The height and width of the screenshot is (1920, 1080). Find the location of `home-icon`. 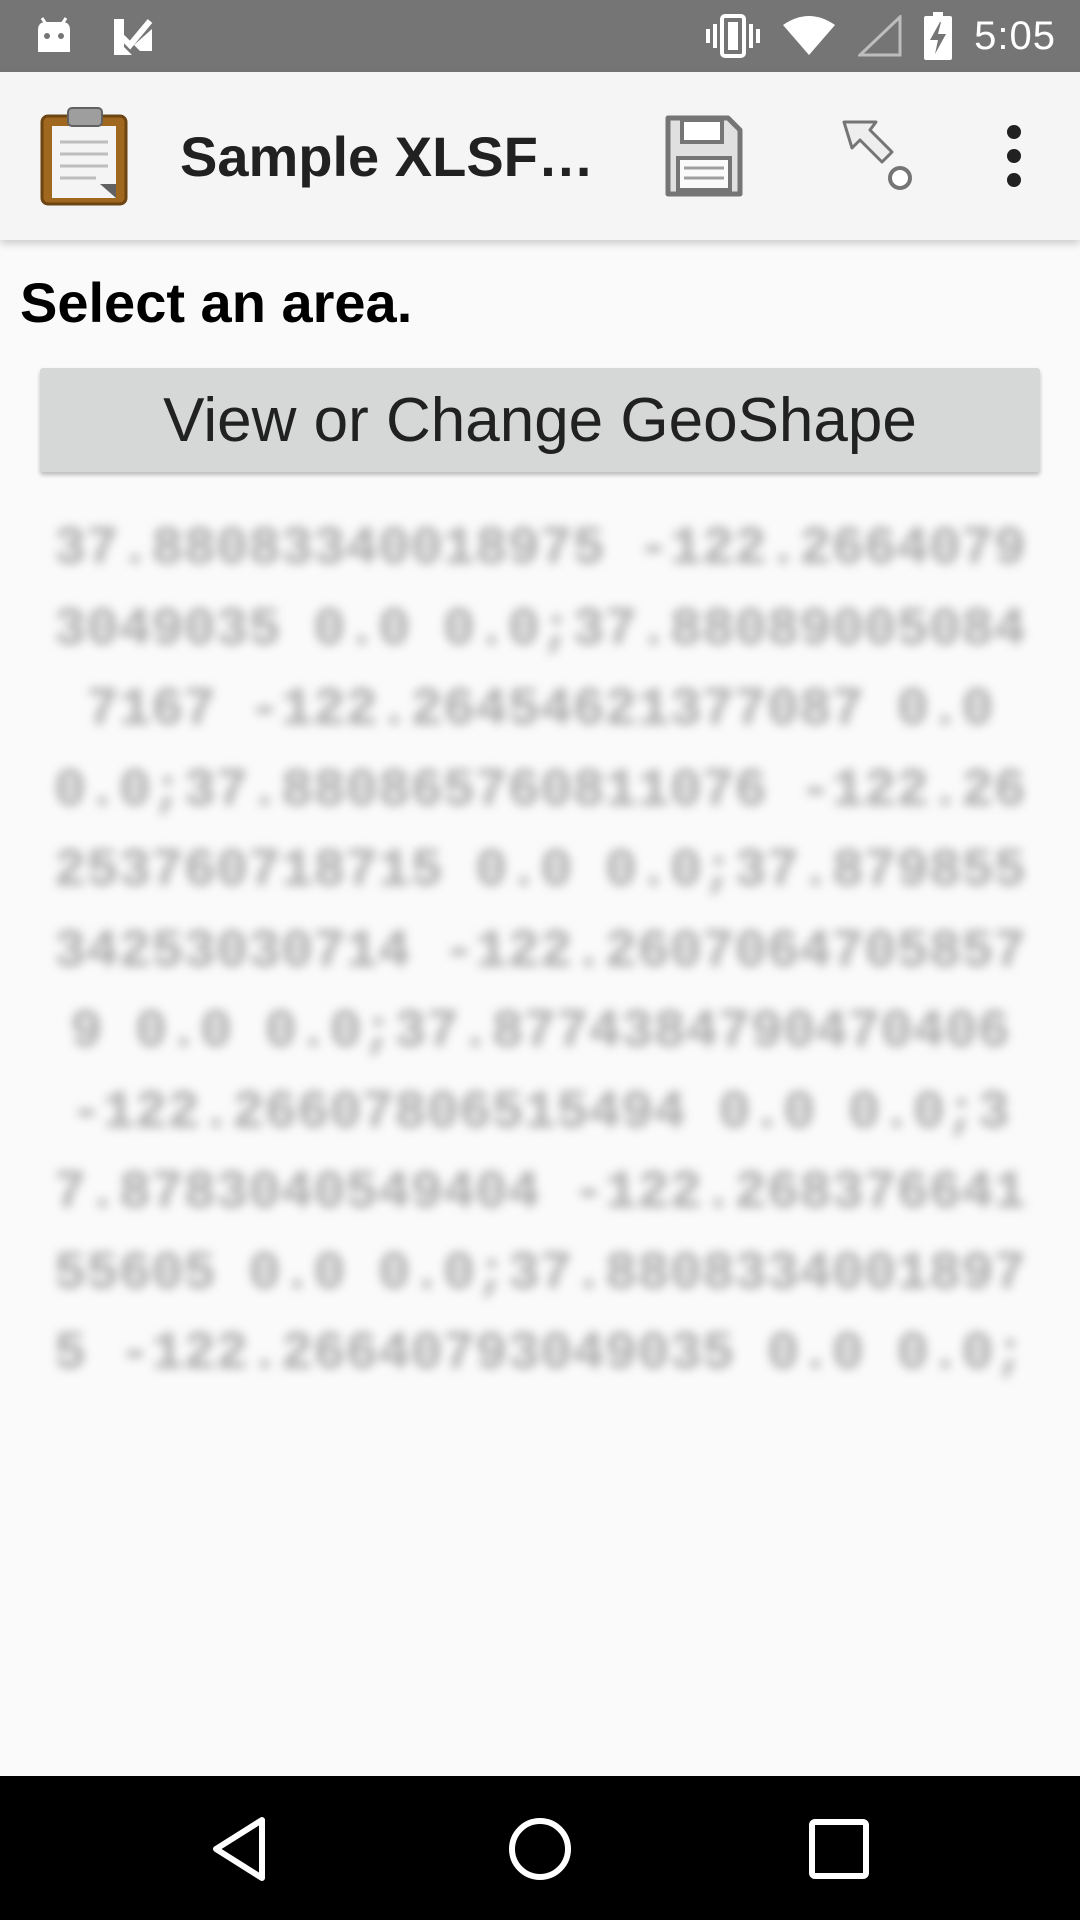

home-icon is located at coordinates (540, 1849).